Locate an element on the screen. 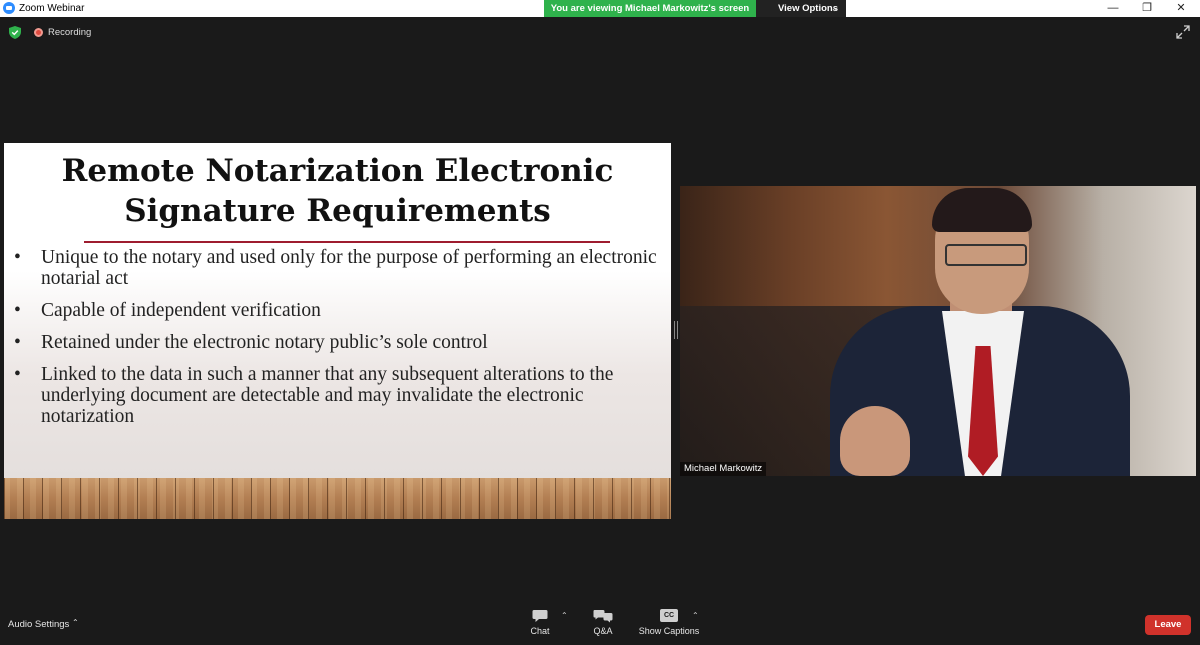 The width and height of the screenshot is (1200, 645). show-captions-label: Show Captions is located at coordinates (669, 631).